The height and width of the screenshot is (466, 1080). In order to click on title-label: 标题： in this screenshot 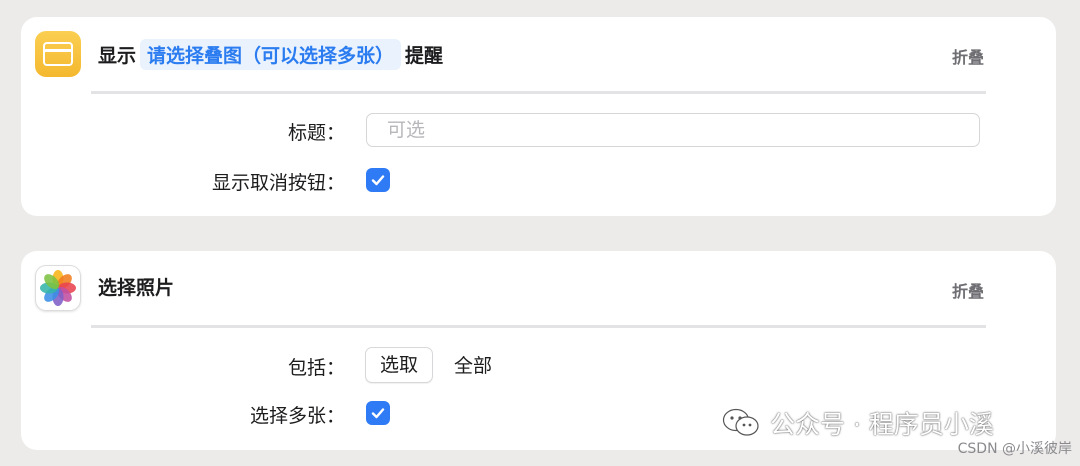, I will do `click(316, 132)`.